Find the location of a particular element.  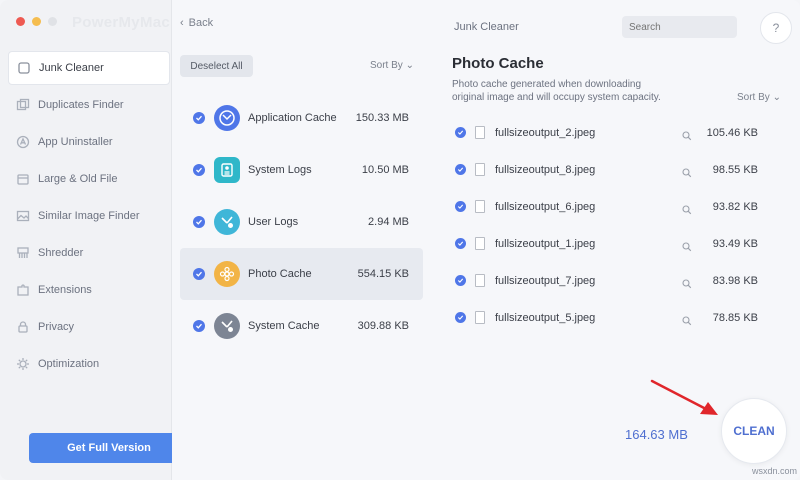

file-row: fullsizeoutput_7.jpeg 83.98 KB is located at coordinates (612, 280).